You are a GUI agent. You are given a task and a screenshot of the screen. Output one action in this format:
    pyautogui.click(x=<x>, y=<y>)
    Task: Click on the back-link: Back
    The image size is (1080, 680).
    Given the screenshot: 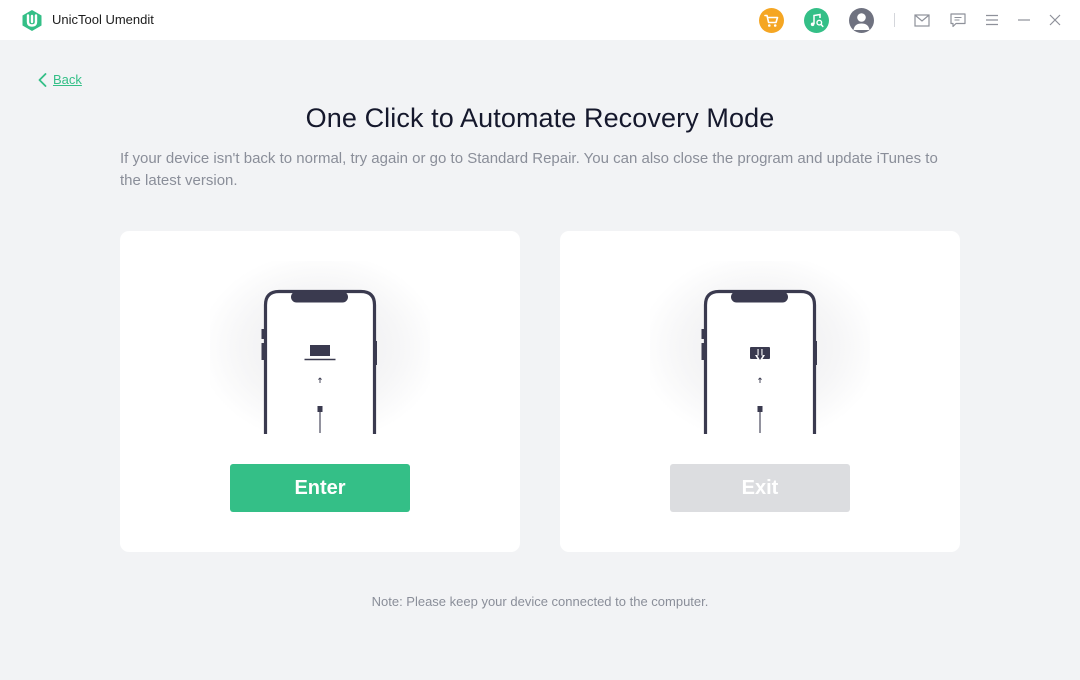 What is the action you would take?
    pyautogui.click(x=60, y=79)
    